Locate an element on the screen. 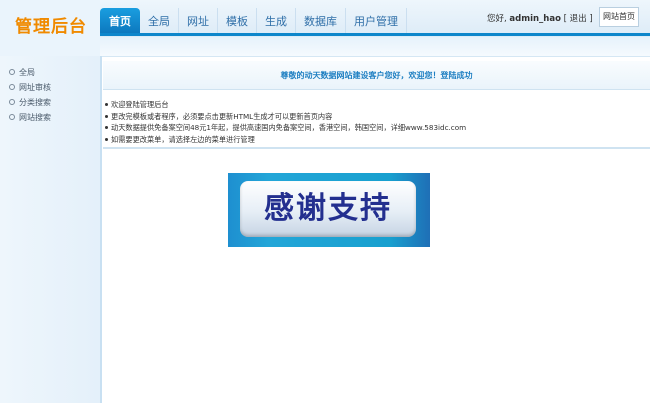 This screenshot has height=403, width=650. welcome-message: 尊敬的动天数据网站建设客户您好，欢迎您！登陆成功 is located at coordinates (376, 75).